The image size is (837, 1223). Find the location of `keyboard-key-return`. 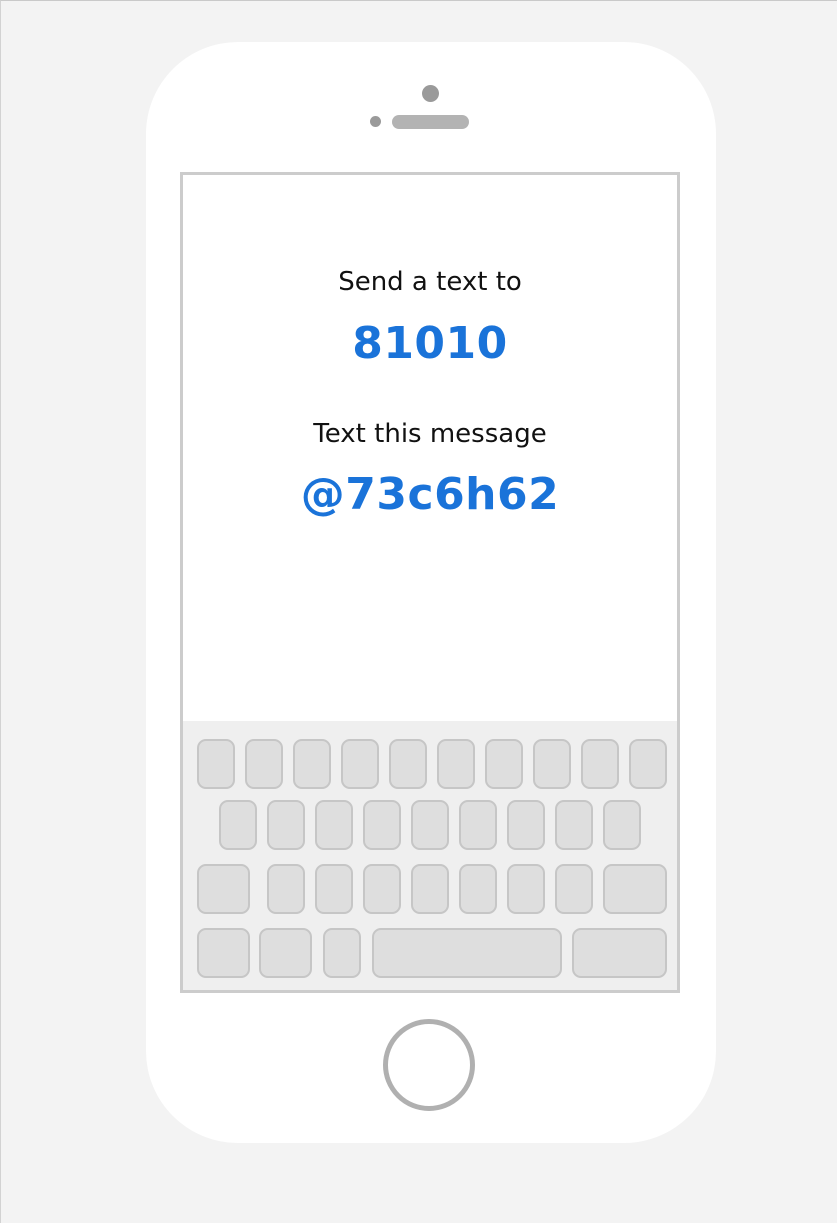

keyboard-key-return is located at coordinates (619, 953).